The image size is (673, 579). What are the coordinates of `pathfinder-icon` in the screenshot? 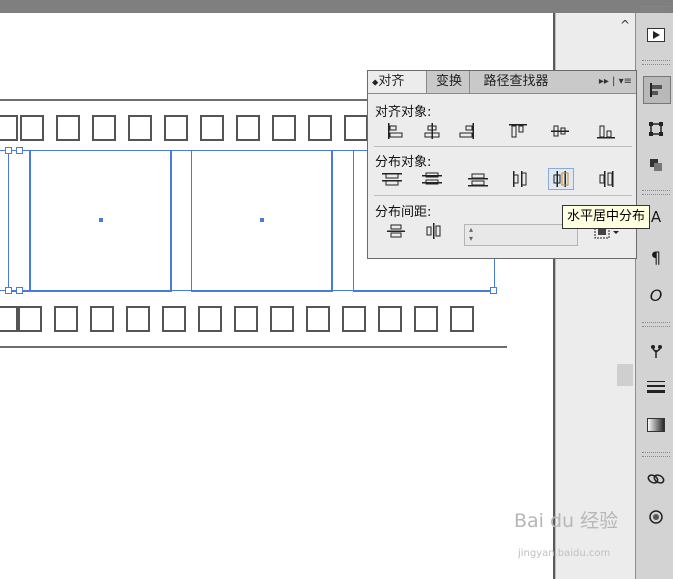 It's located at (656, 165).